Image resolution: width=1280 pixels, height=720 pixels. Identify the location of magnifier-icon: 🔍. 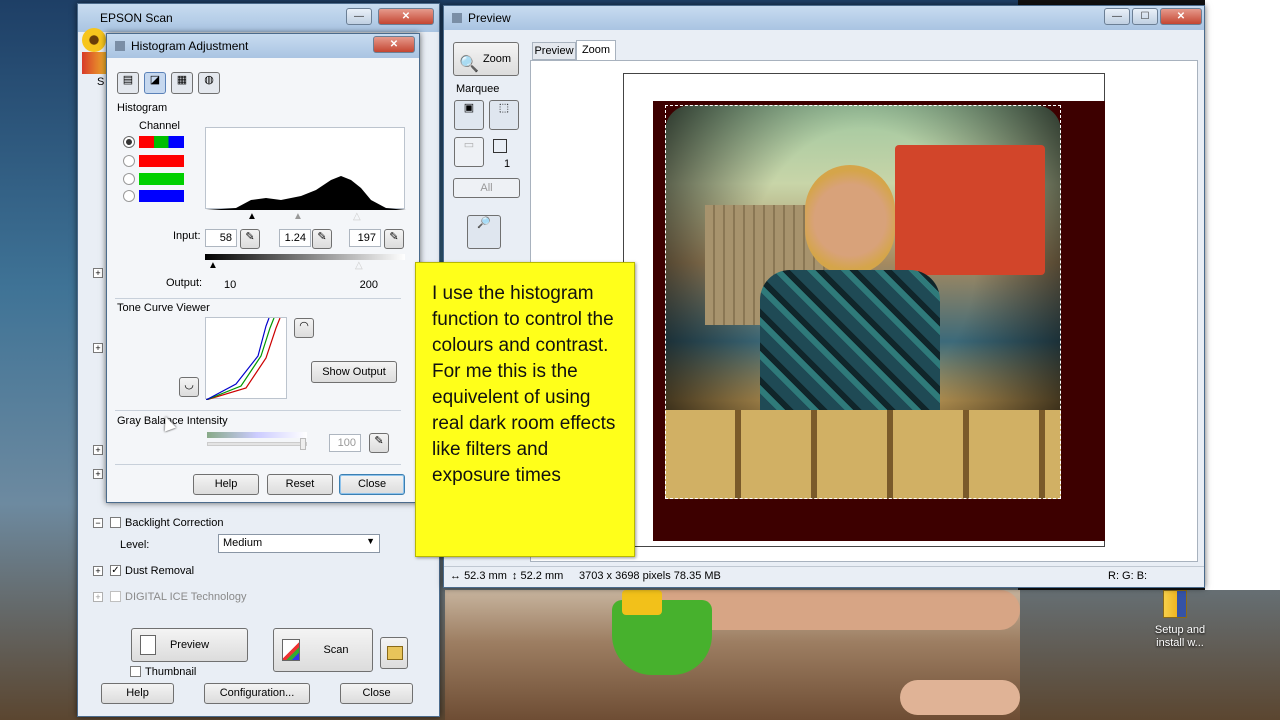
(469, 64).